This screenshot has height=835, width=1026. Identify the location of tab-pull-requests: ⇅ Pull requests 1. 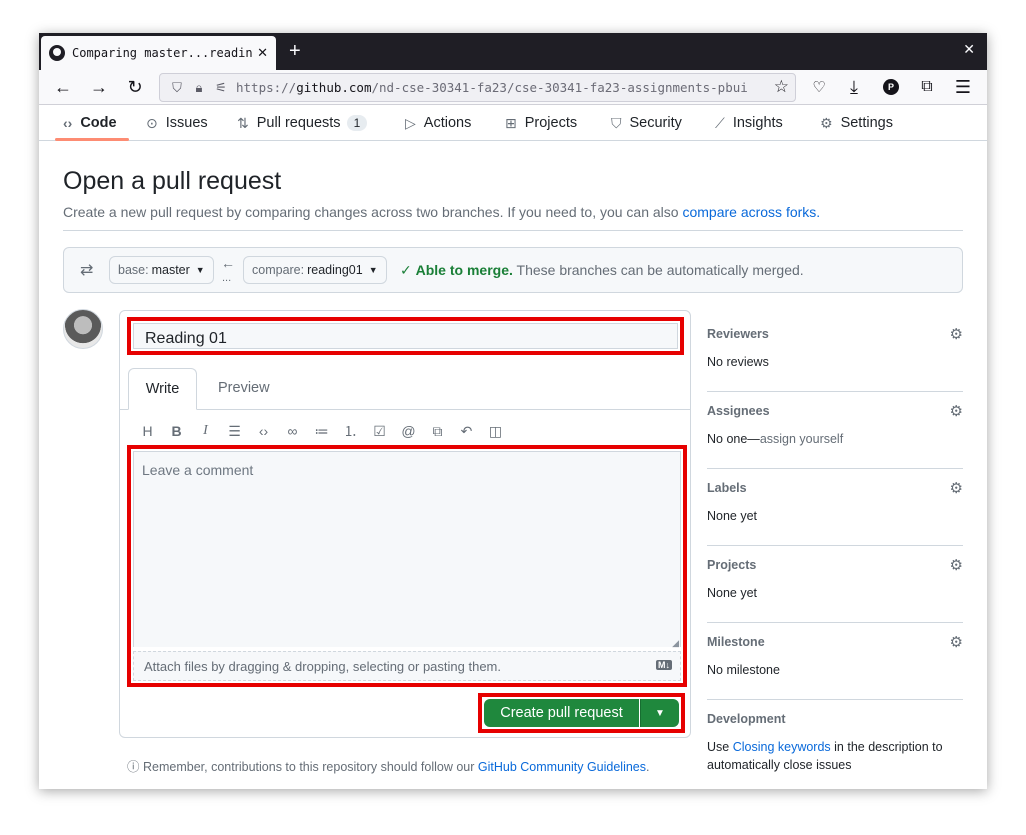
(302, 123).